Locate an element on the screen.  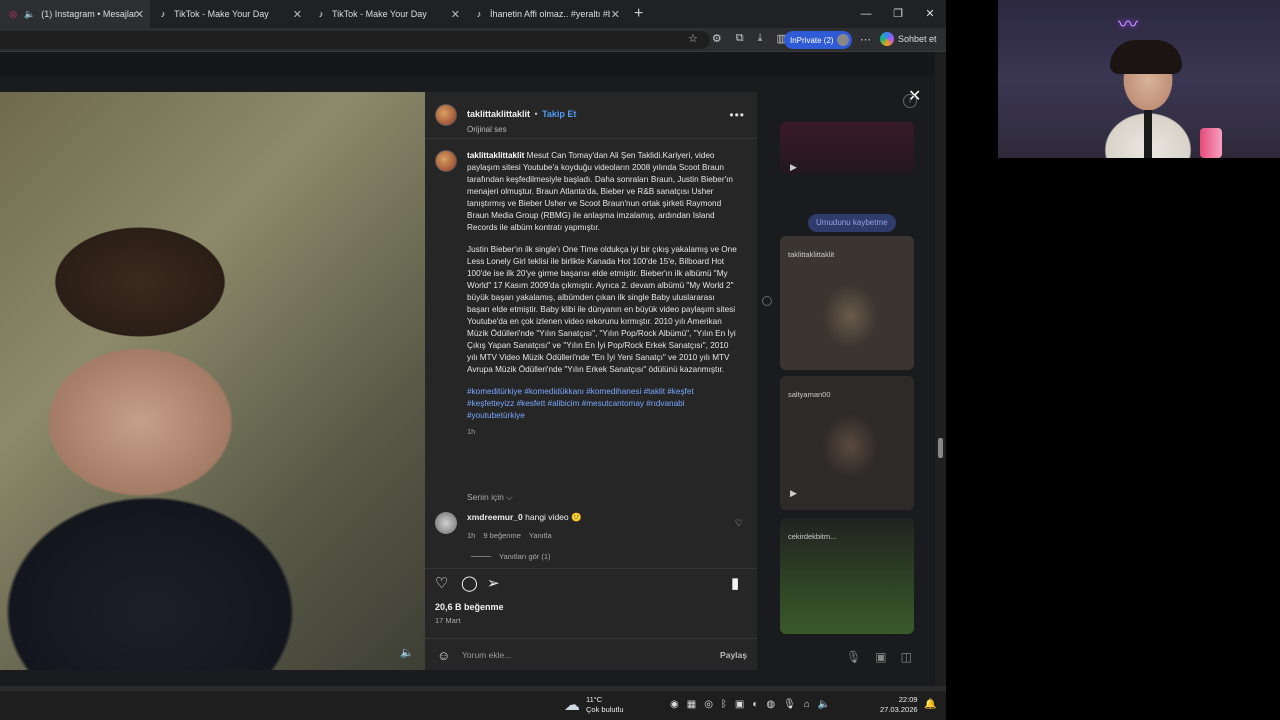
close-window-icon: ✕ is located at coordinates (930, 14).